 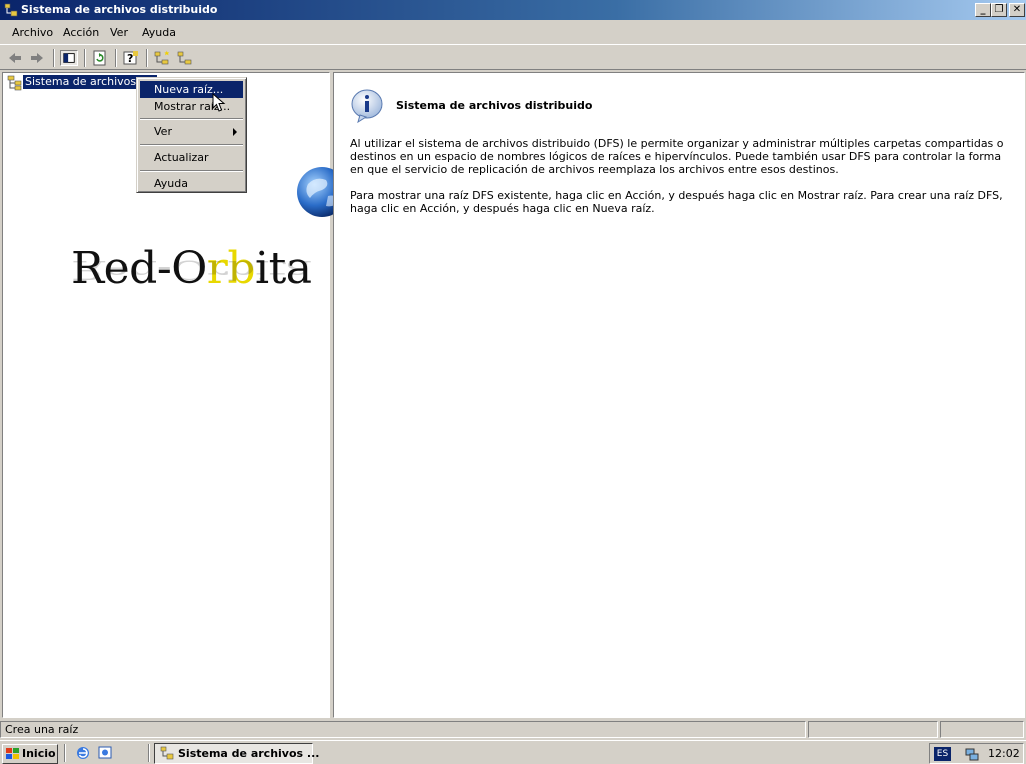 What do you see at coordinates (513, 32) in the screenshot?
I see `menu-bar: Archivo Acción Ver Ayuda` at bounding box center [513, 32].